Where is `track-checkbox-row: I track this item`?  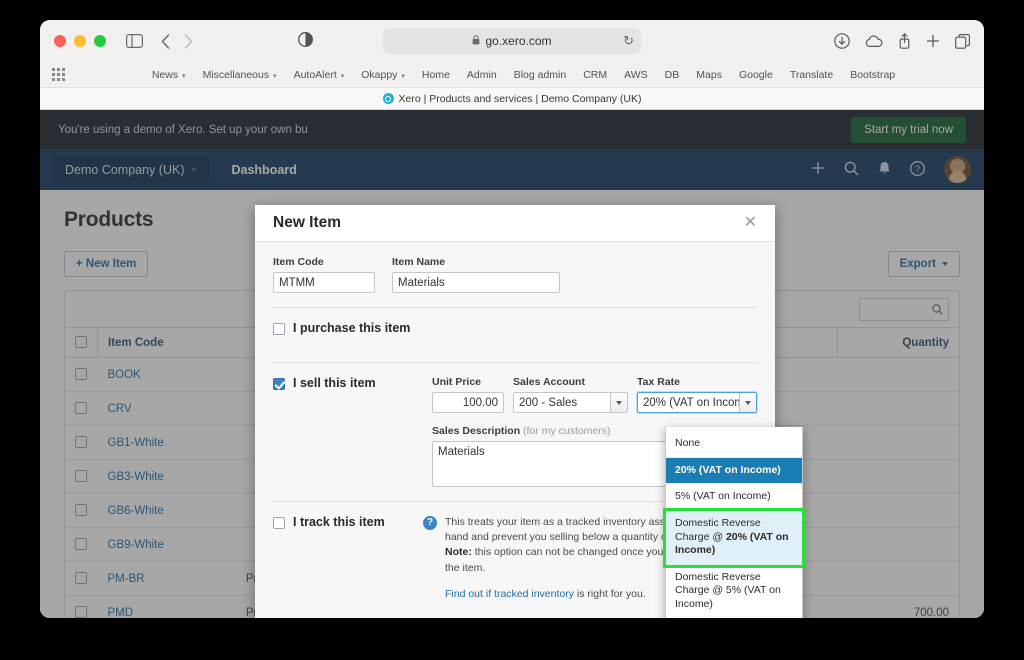
track-checkbox-row: I track this item is located at coordinates (348, 558).